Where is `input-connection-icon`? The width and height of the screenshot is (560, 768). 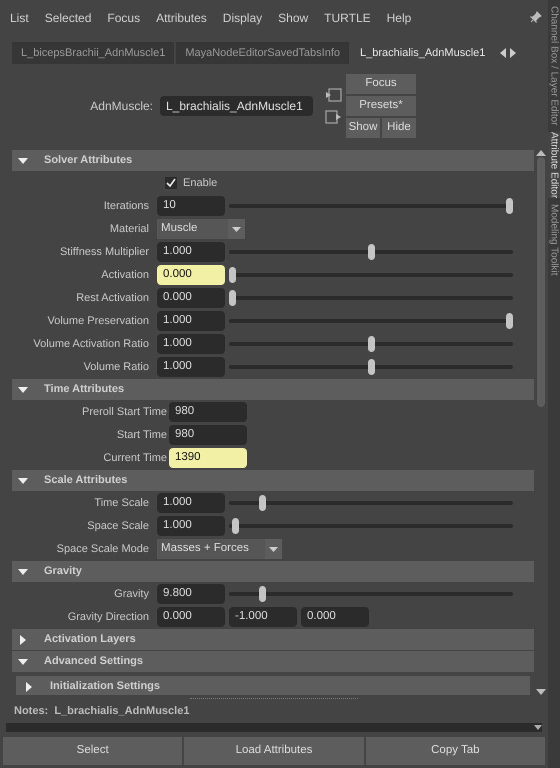 input-connection-icon is located at coordinates (333, 95).